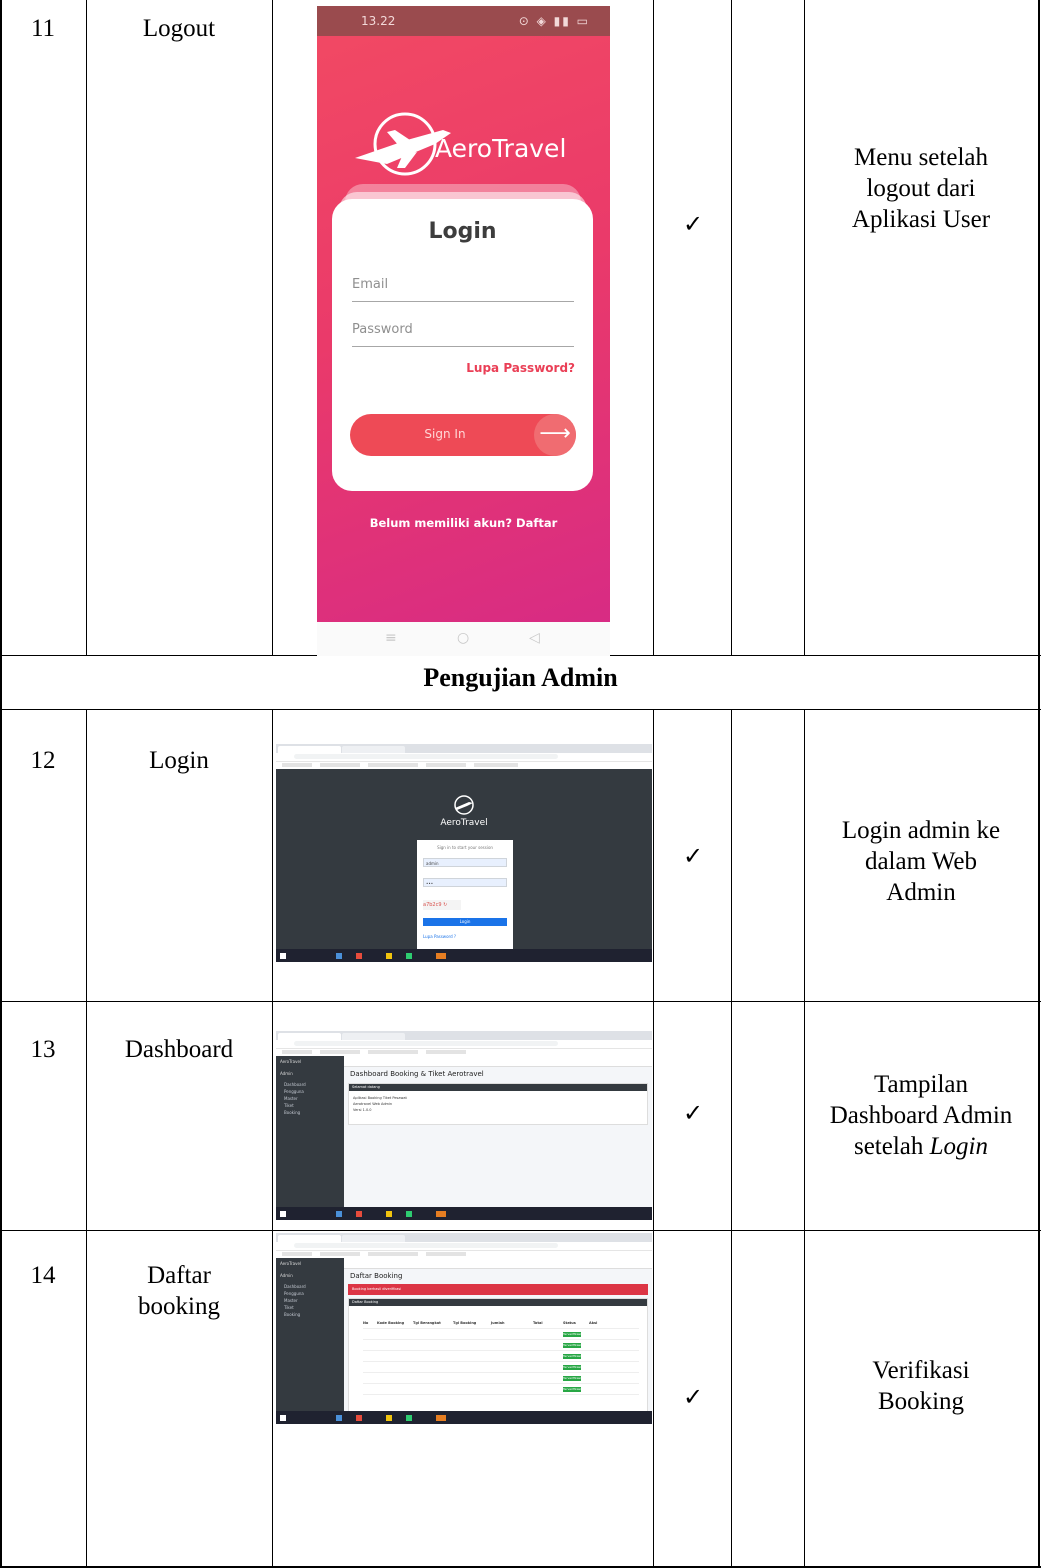  Describe the element at coordinates (804, 327) in the screenshot. I see `table-divider` at that location.